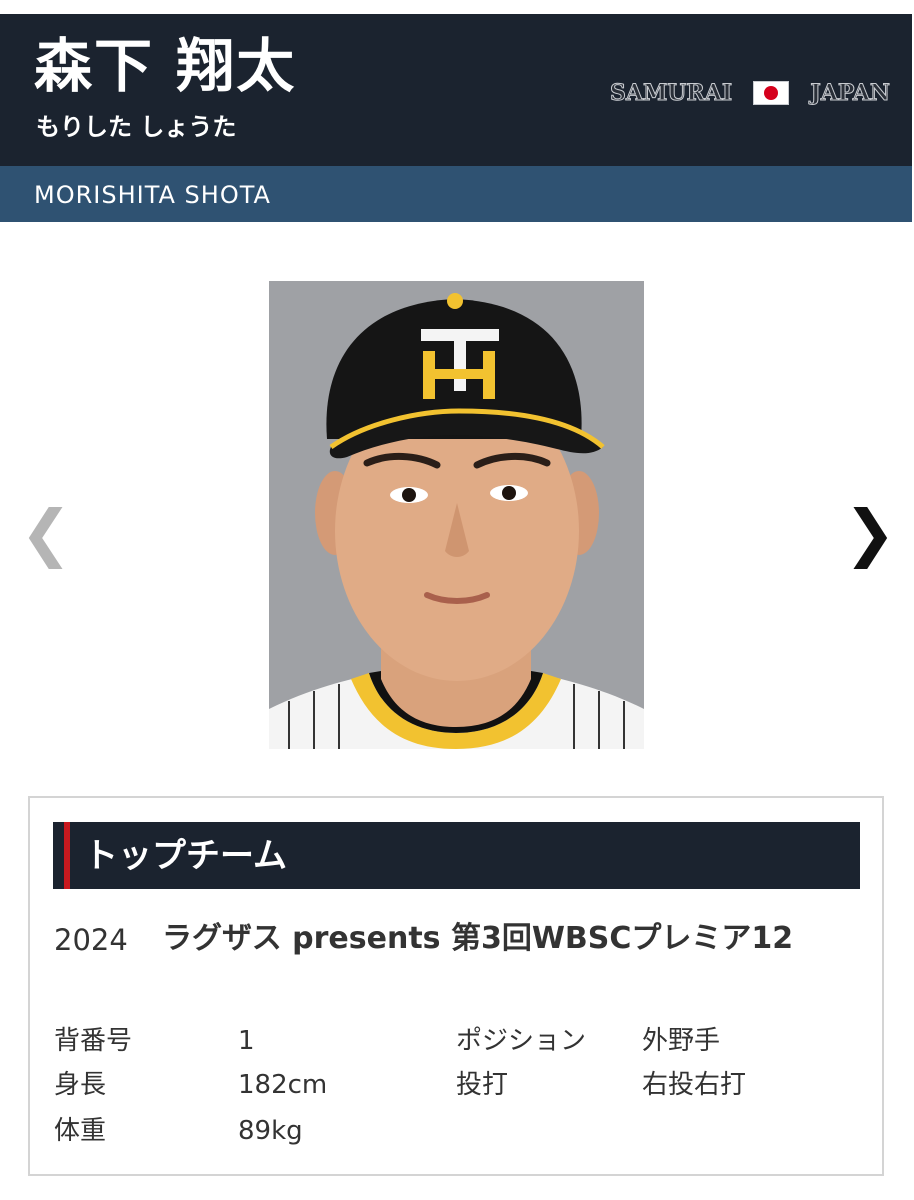  What do you see at coordinates (681, 1041) in the screenshot?
I see `position-value: 外野手` at bounding box center [681, 1041].